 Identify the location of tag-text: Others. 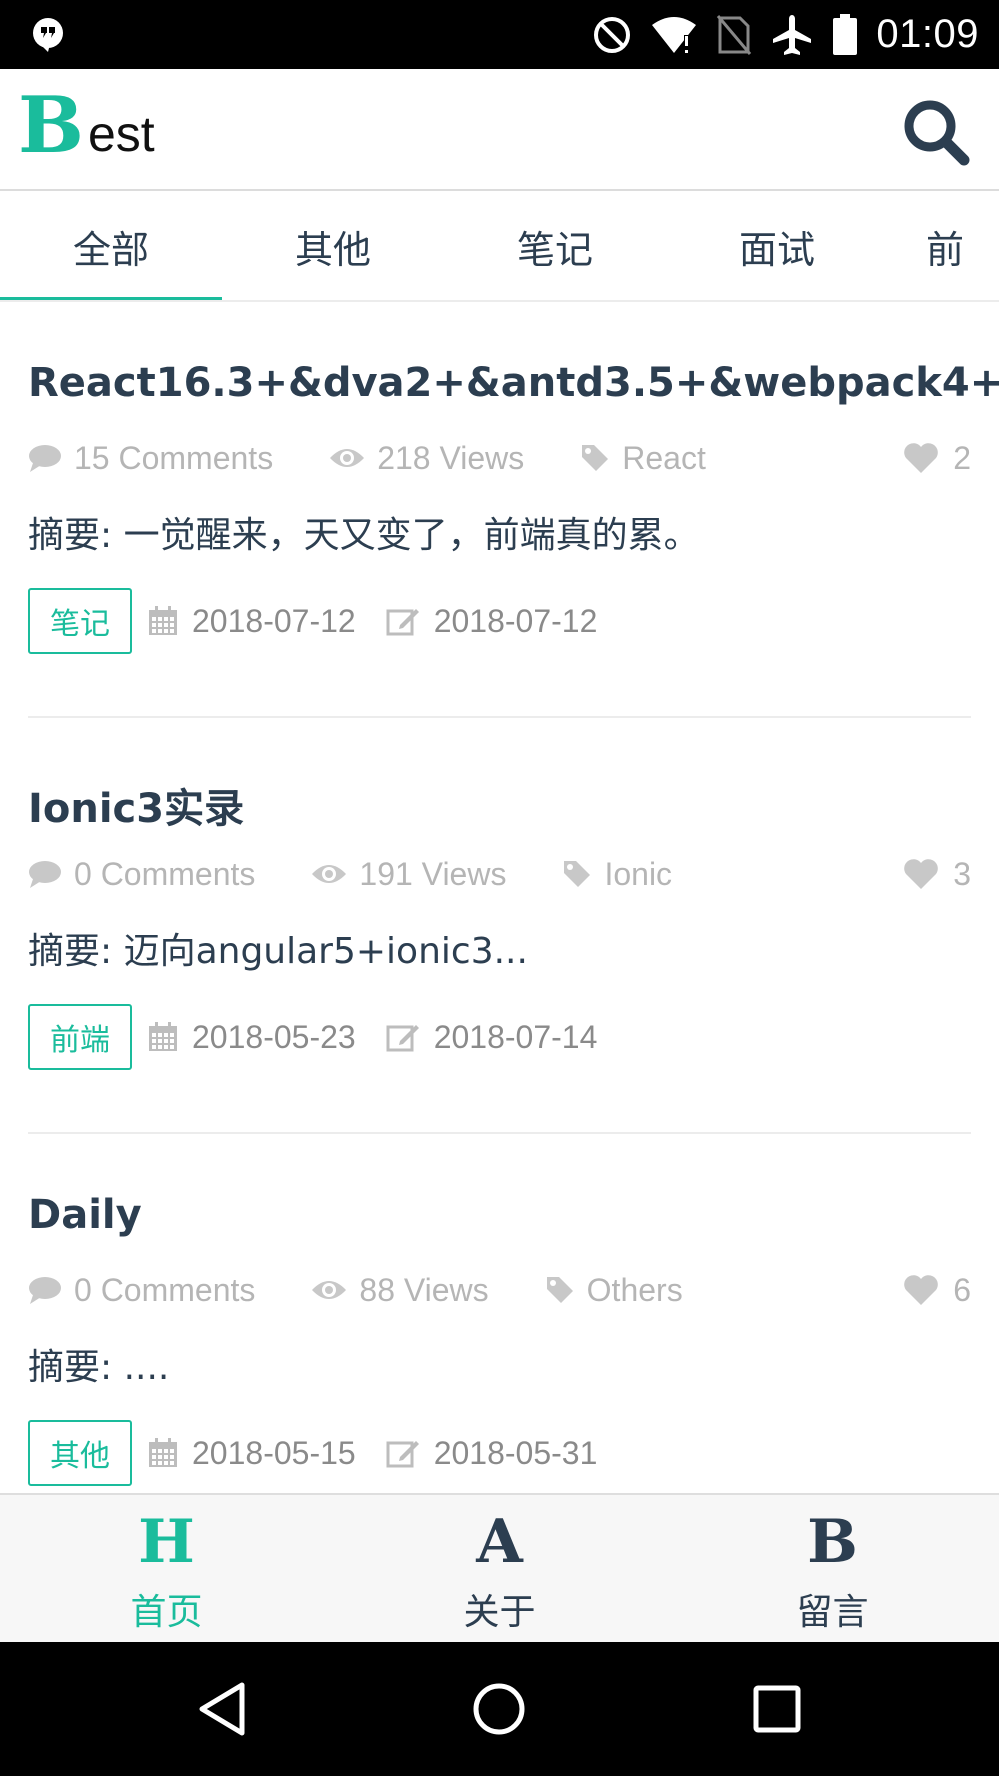
(634, 1289).